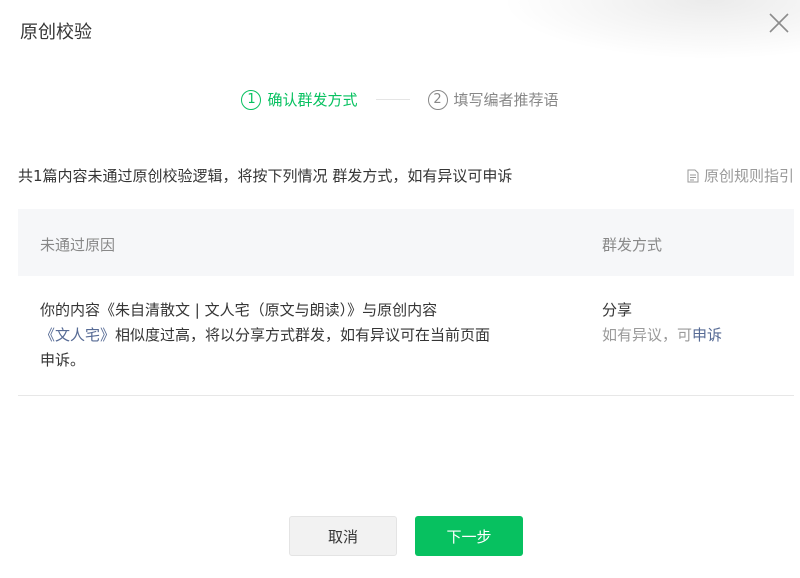 The height and width of the screenshot is (578, 800). Describe the element at coordinates (650, 30) in the screenshot. I see `header-shadow` at that location.